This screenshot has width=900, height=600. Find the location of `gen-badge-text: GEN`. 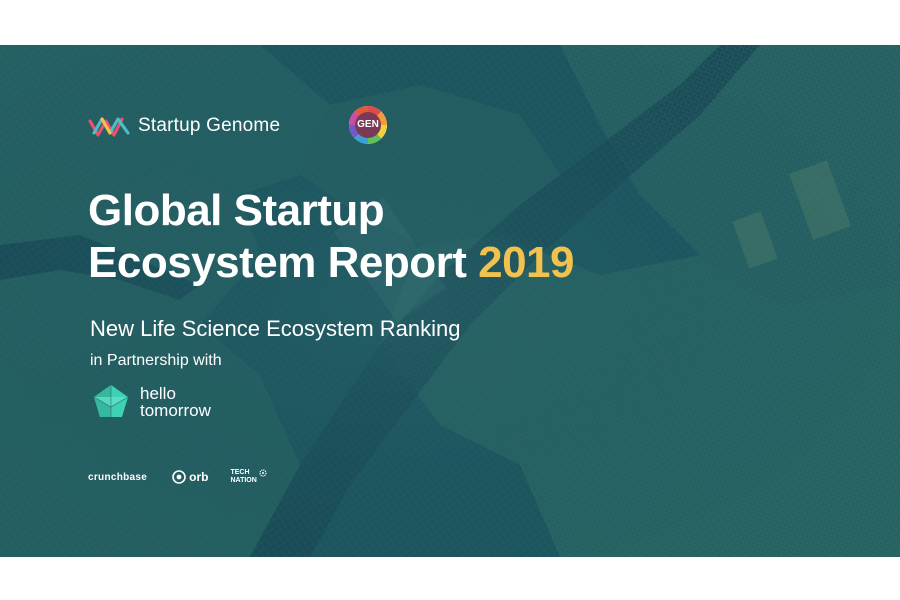

gen-badge-text: GEN is located at coordinates (368, 124).